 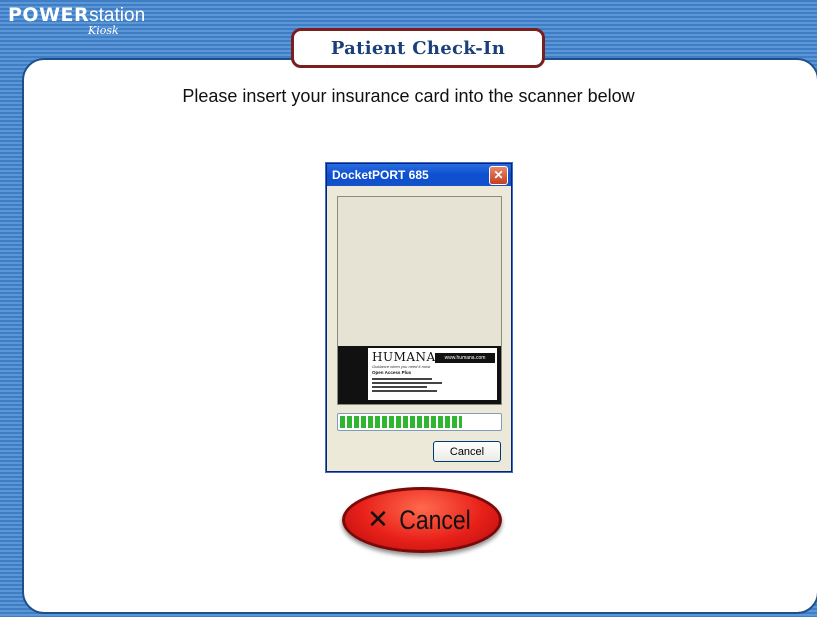 What do you see at coordinates (117, 15) in the screenshot?
I see `logo-station: station` at bounding box center [117, 15].